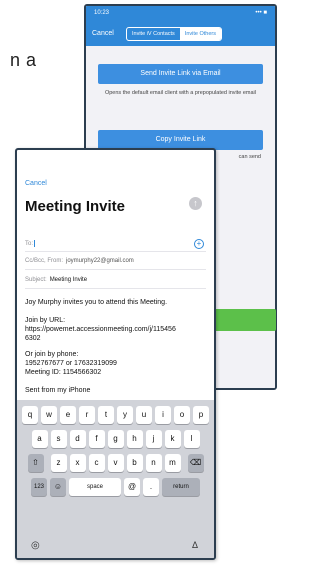  I want to click on key: x, so click(77, 463).